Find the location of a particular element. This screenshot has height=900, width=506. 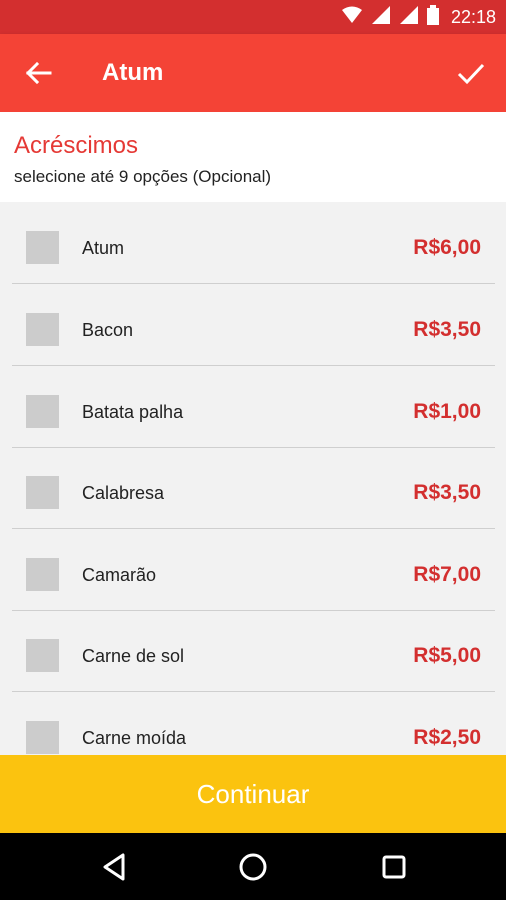

wifi-icon is located at coordinates (352, 17).